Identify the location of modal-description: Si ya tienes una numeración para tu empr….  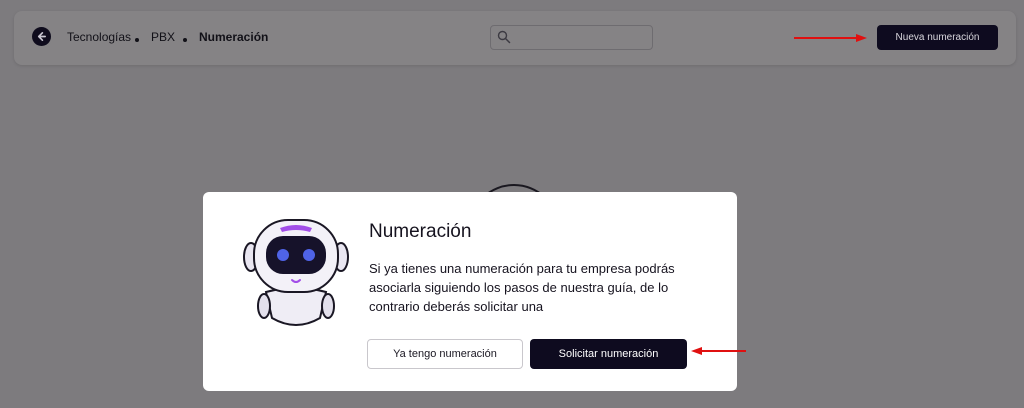
(522, 287).